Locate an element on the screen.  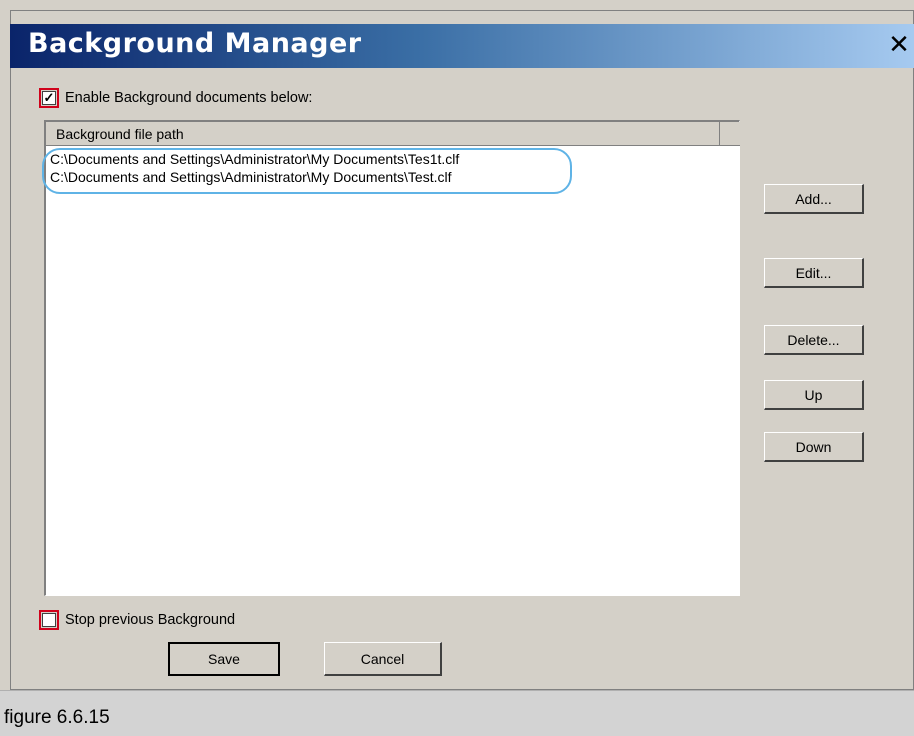
window-title: Background Manager is located at coordinates (195, 43).